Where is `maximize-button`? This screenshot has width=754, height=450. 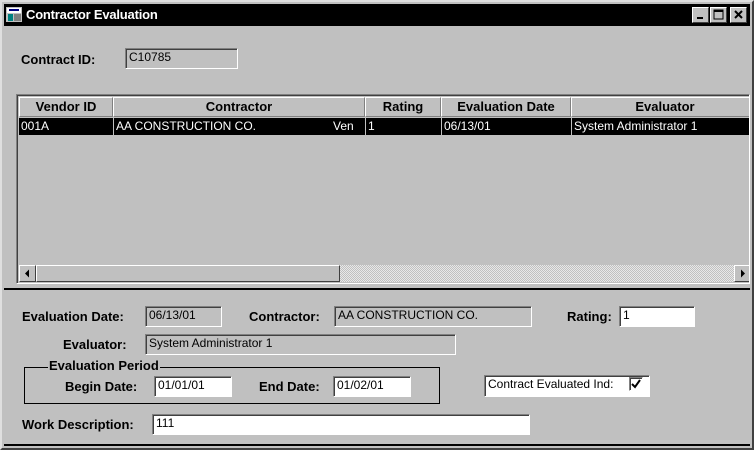 maximize-button is located at coordinates (718, 15).